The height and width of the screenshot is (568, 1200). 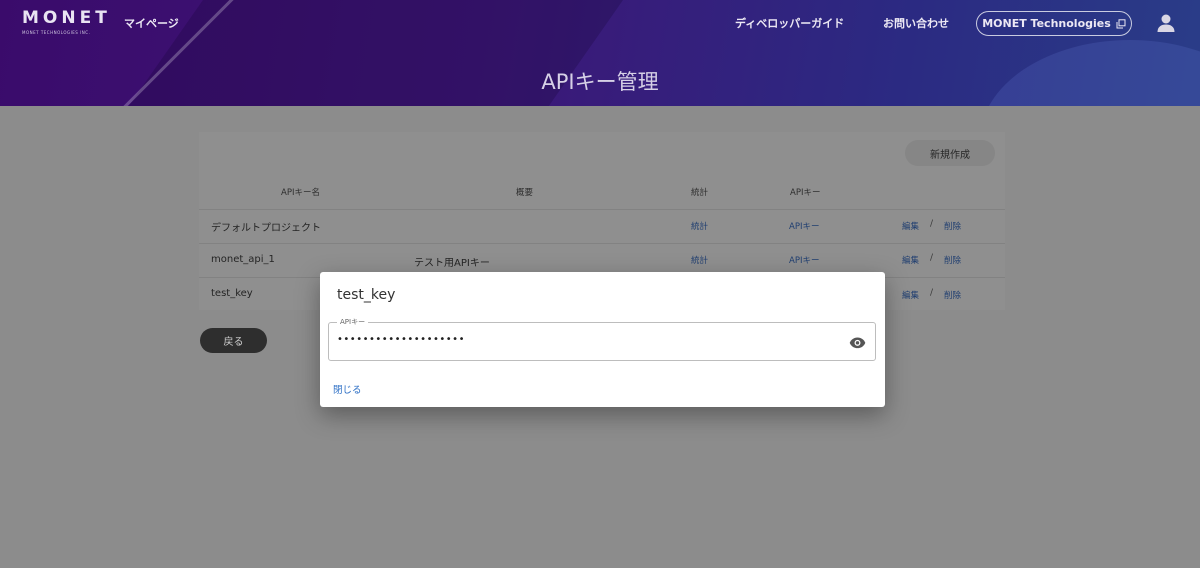 I want to click on row-summary: テスト用APIキー, so click(x=452, y=263).